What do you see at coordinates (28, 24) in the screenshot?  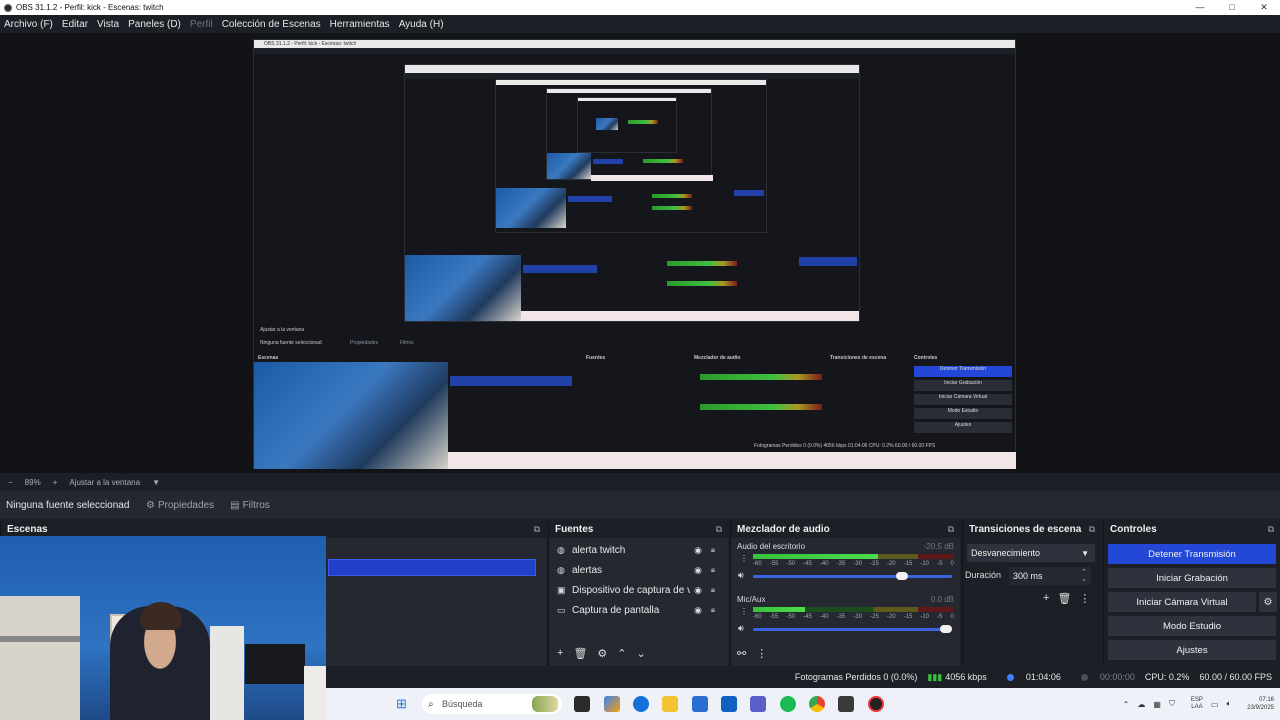 I see `menu-archivo: Archivo (F)` at bounding box center [28, 24].